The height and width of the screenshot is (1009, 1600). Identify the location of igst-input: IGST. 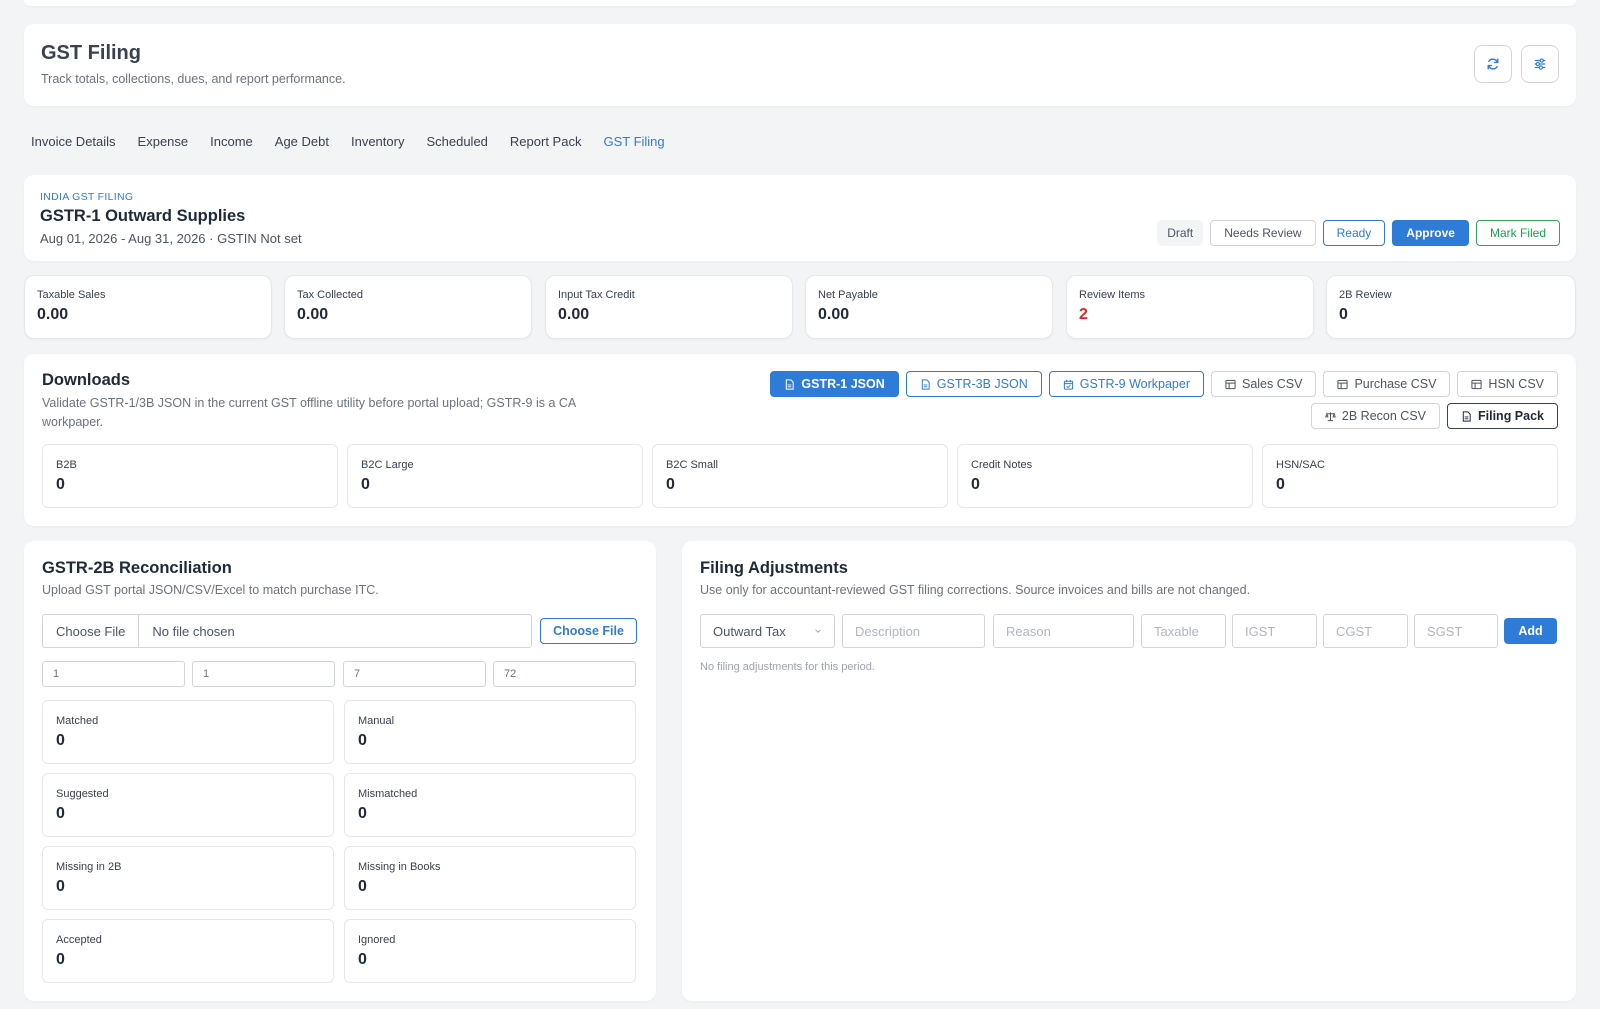
(1274, 631).